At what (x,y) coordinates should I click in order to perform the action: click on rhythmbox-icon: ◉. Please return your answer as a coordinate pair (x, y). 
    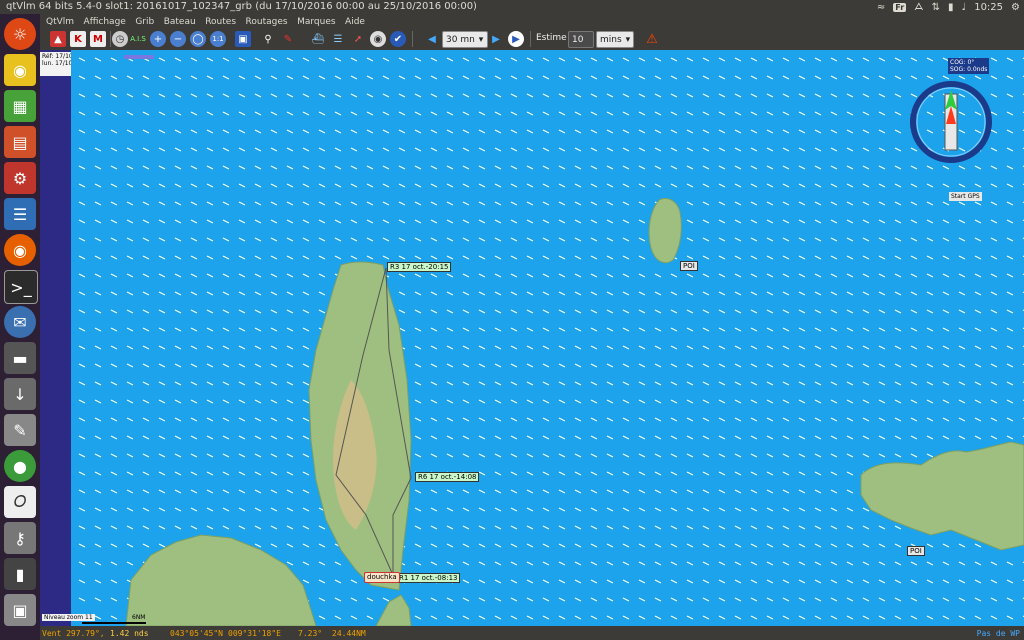
    Looking at the image, I should click on (20, 70).